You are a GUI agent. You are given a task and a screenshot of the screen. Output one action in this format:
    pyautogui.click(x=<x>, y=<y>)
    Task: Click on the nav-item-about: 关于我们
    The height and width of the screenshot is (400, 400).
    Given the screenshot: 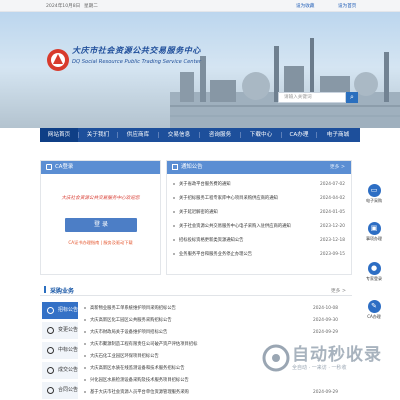 What is the action you would take?
    pyautogui.click(x=98, y=135)
    